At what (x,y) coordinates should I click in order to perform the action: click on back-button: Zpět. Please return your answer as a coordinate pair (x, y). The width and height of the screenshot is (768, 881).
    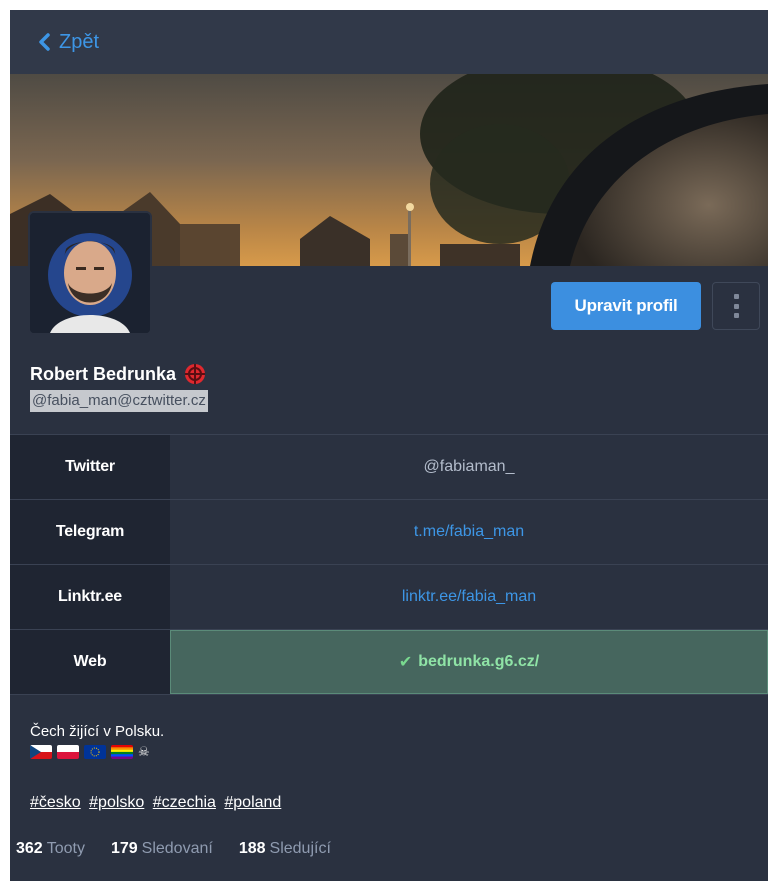
    Looking at the image, I should click on (389, 42).